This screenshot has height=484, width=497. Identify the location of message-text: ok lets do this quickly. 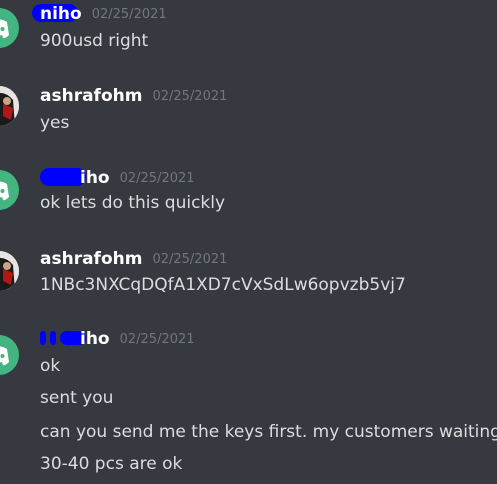
(133, 203).